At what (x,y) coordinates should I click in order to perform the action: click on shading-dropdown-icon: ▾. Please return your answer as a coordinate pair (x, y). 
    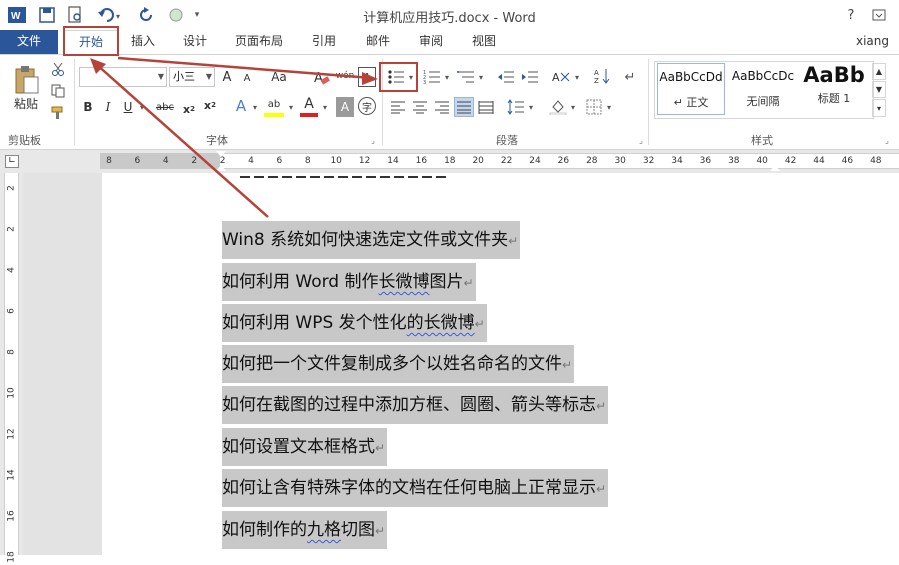
    Looking at the image, I should click on (573, 107).